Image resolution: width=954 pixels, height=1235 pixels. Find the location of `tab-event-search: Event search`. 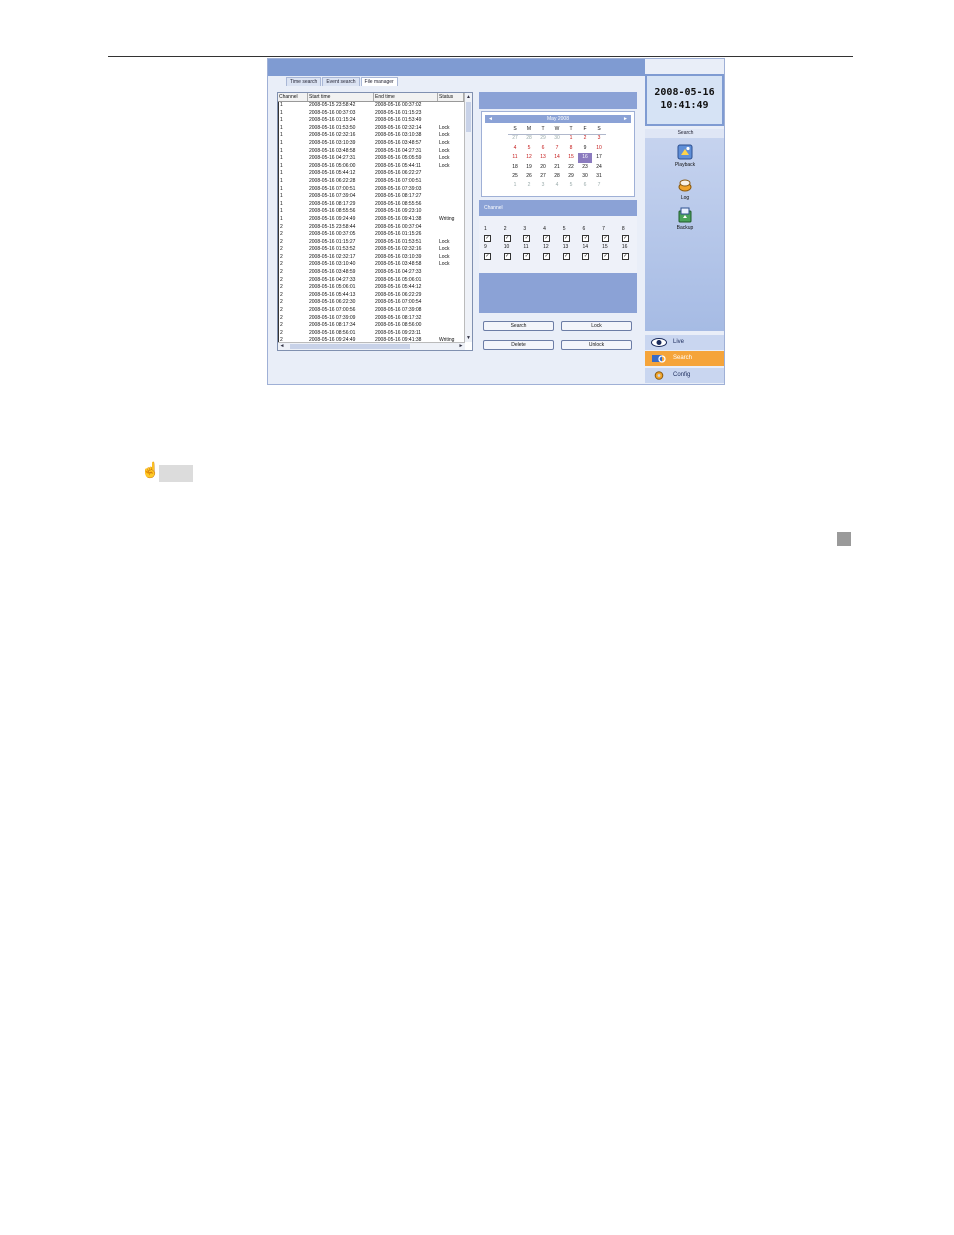

tab-event-search: Event search is located at coordinates (341, 81).